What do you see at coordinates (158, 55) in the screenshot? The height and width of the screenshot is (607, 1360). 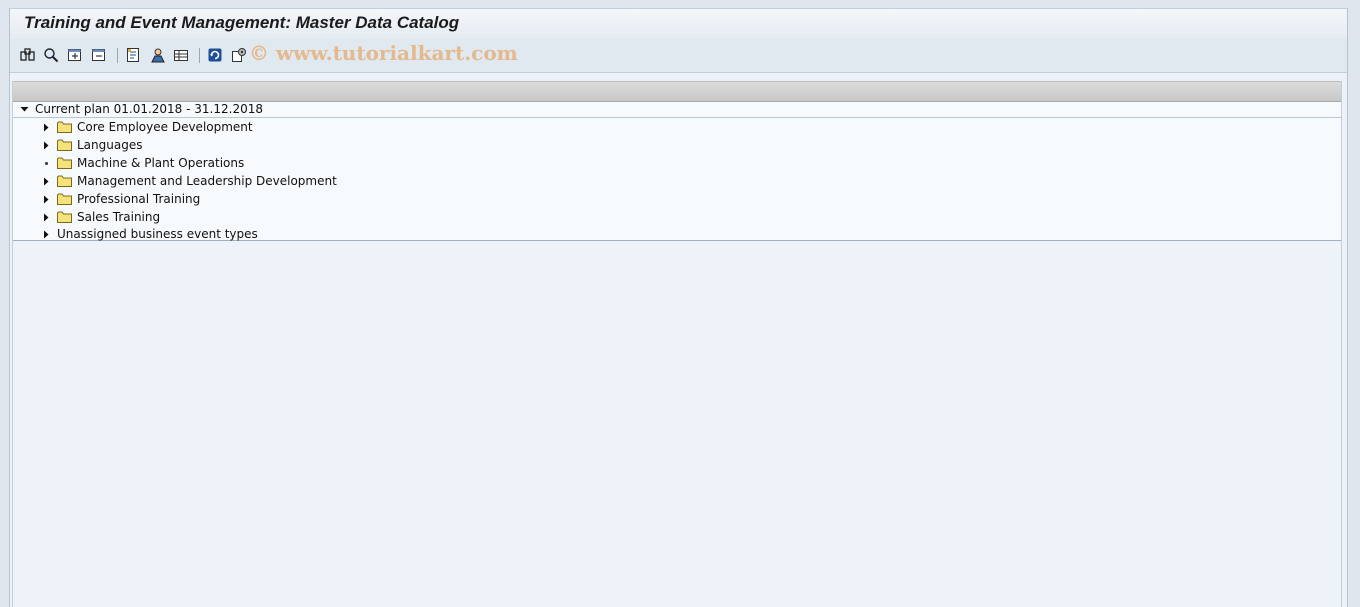 I see `person-icon` at bounding box center [158, 55].